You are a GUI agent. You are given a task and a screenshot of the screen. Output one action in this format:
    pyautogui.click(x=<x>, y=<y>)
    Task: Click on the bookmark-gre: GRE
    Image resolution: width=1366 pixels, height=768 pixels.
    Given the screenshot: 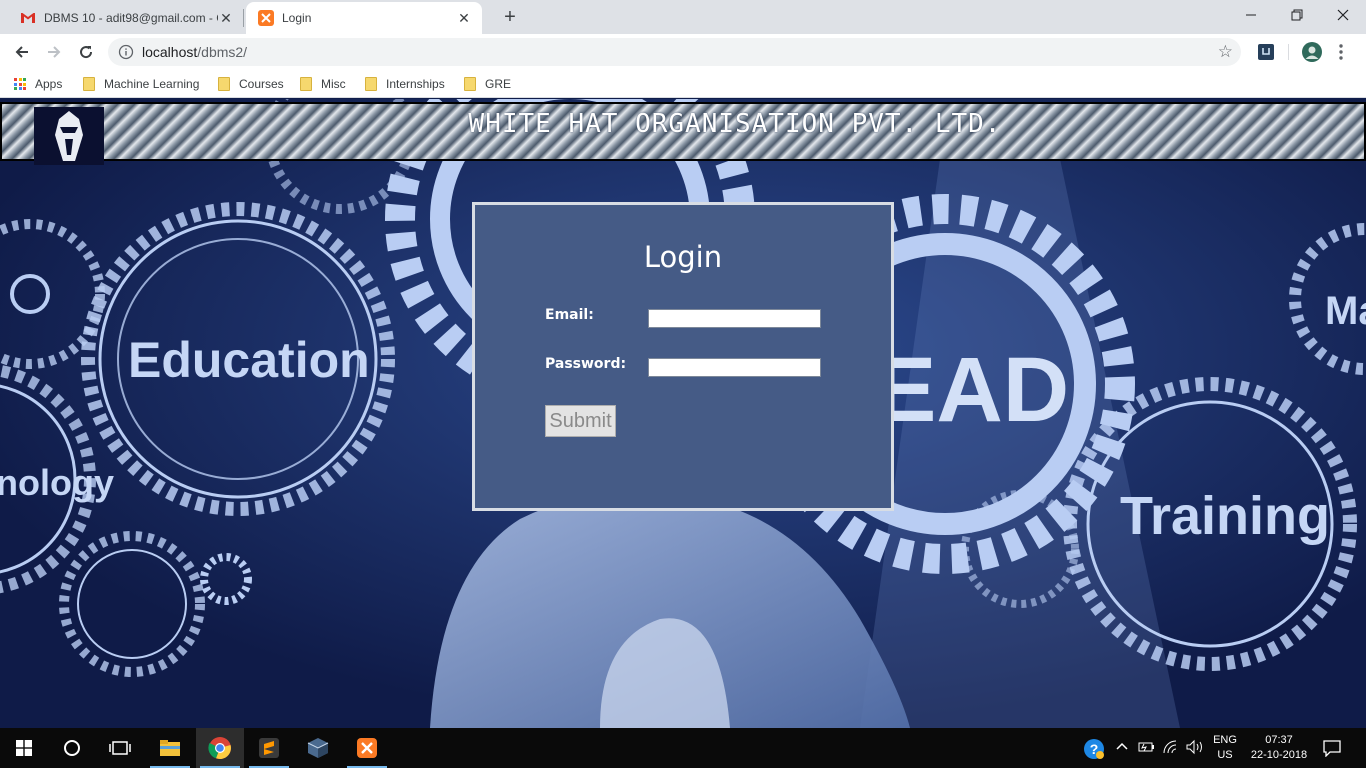 What is the action you would take?
    pyautogui.click(x=487, y=84)
    